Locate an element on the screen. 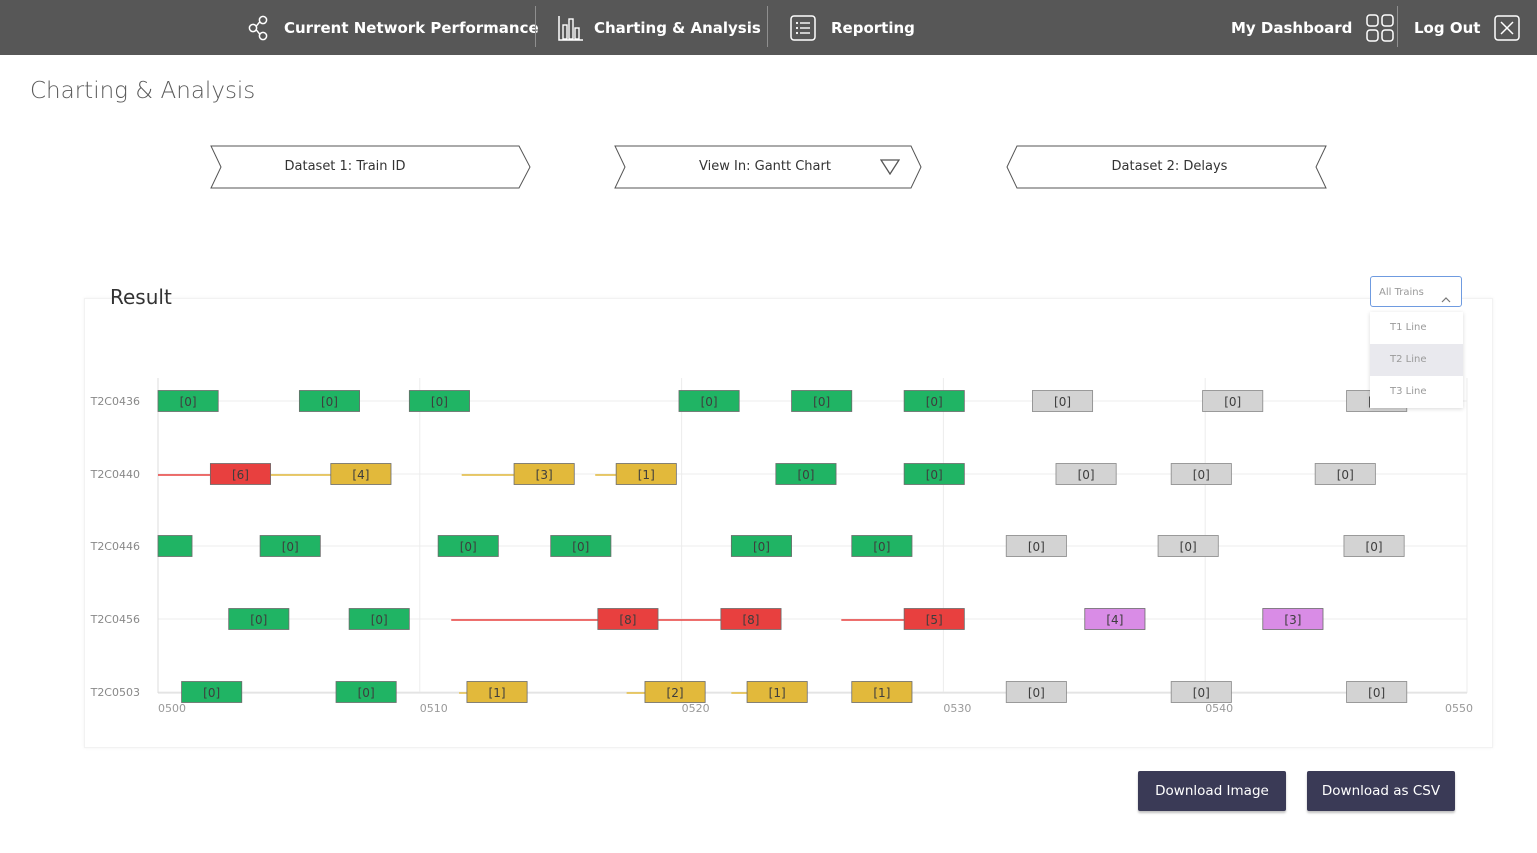 This screenshot has height=853, width=1537. download-image-button: Download Image is located at coordinates (1212, 791).